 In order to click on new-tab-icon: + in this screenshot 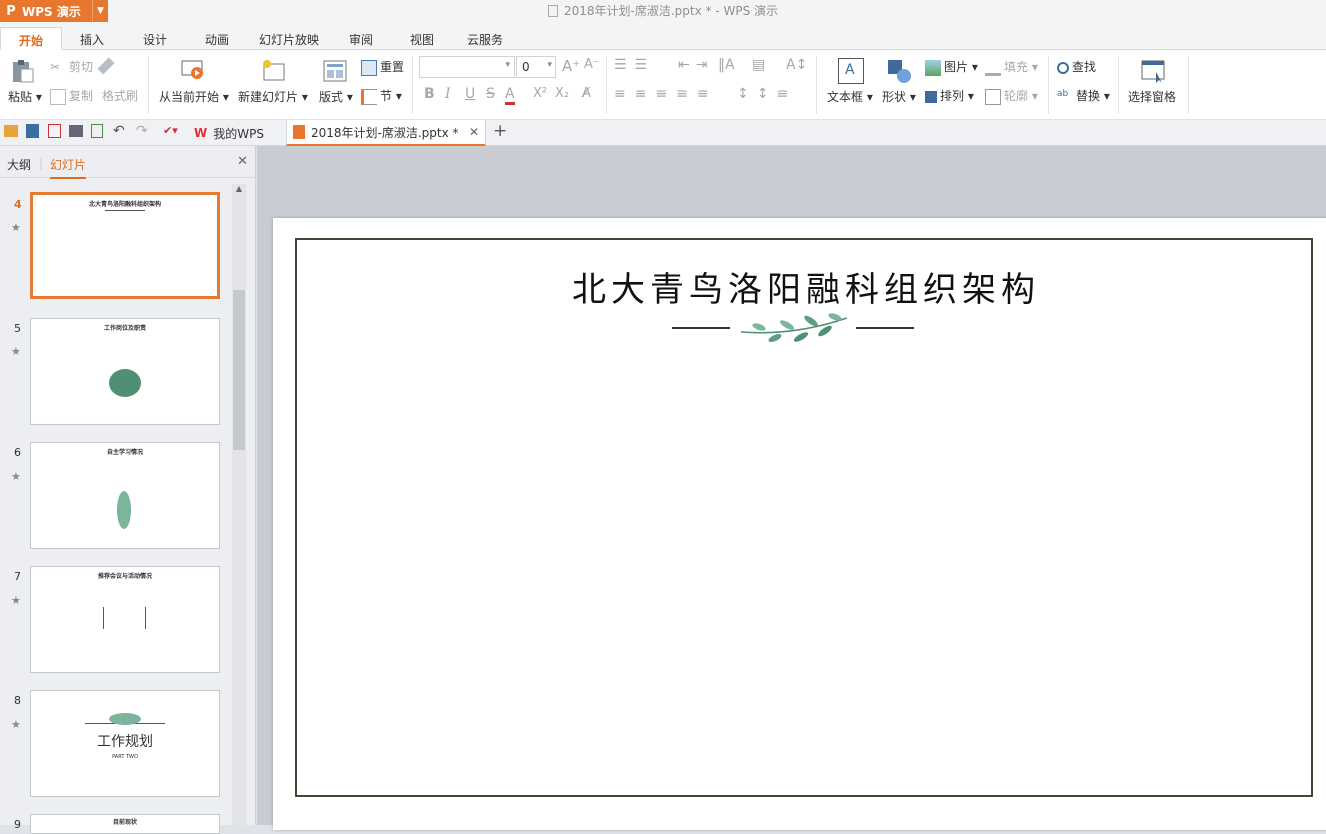, I will do `click(500, 131)`.